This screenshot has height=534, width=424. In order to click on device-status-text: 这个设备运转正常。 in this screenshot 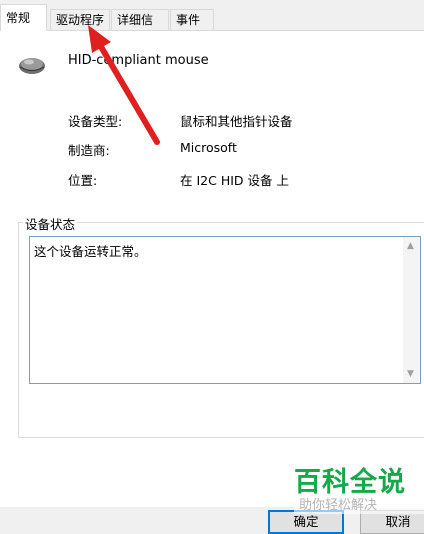, I will do `click(90, 251)`.